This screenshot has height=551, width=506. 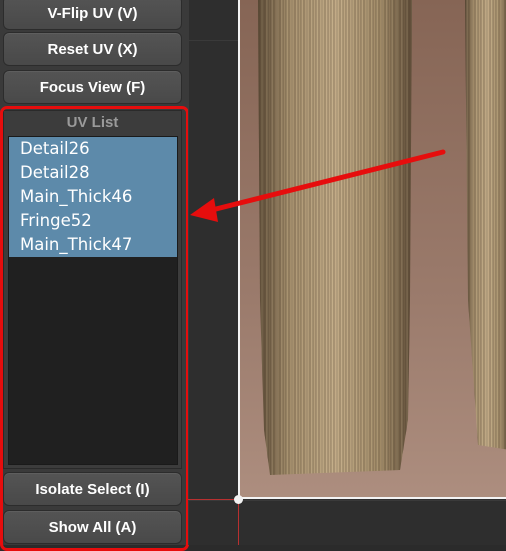 I want to click on vflip-uv-button: V-Flip UV (V), so click(x=92, y=15).